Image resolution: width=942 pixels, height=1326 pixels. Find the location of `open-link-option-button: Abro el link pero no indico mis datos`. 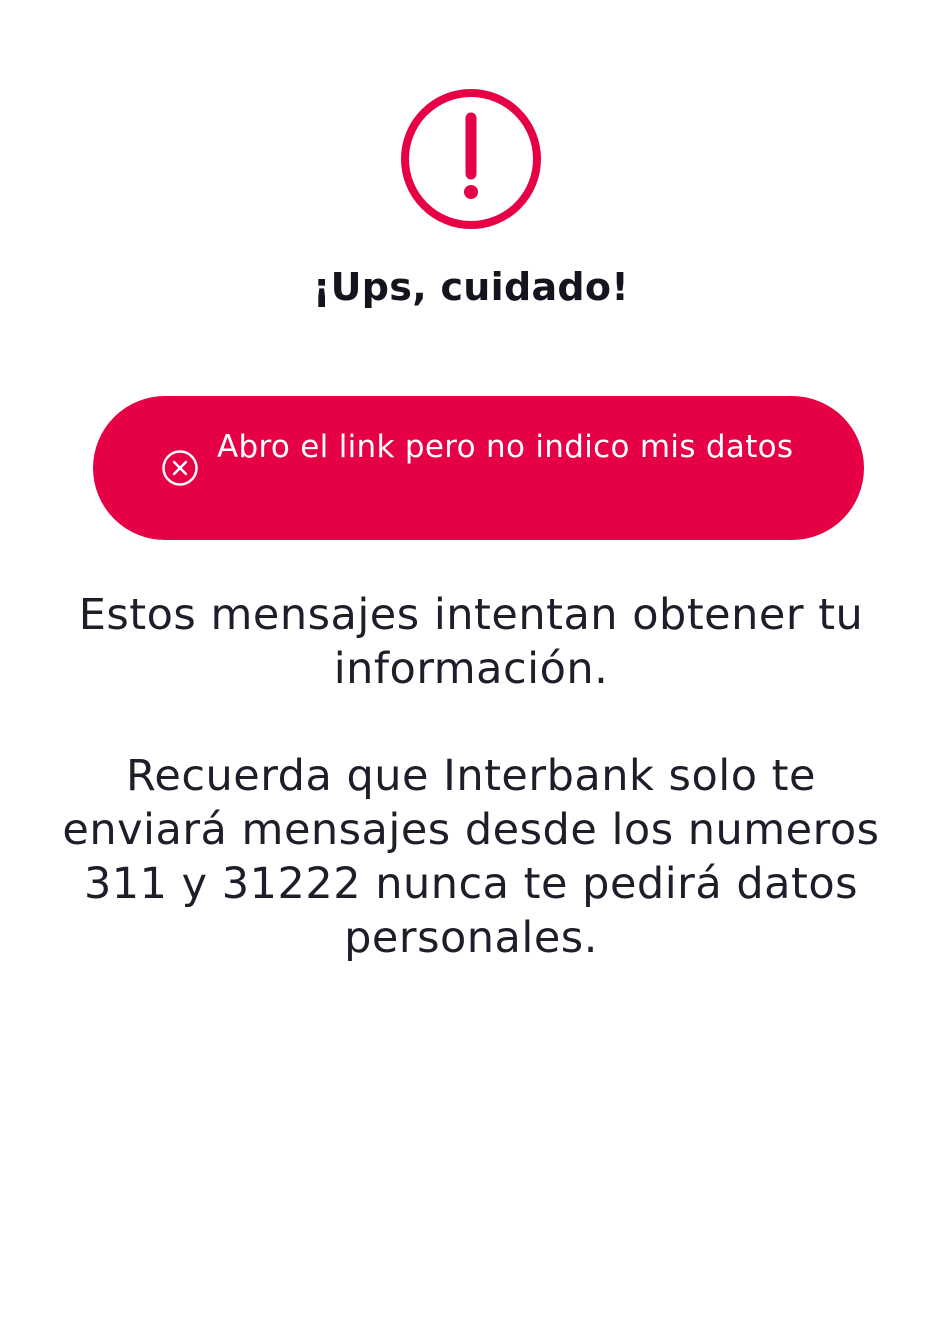

open-link-option-button: Abro el link pero no indico mis datos is located at coordinates (478, 468).